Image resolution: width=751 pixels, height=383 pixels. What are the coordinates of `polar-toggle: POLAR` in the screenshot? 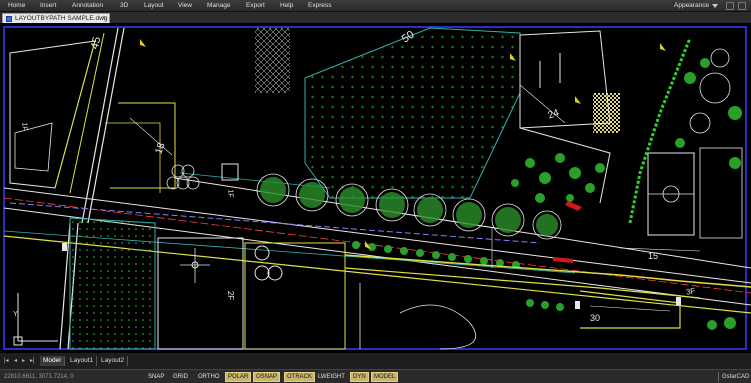 It's located at (238, 377).